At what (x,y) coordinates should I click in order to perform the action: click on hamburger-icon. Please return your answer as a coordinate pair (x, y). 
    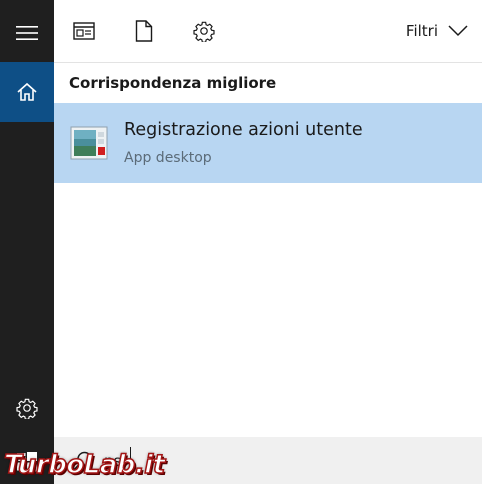
    Looking at the image, I should click on (27, 33).